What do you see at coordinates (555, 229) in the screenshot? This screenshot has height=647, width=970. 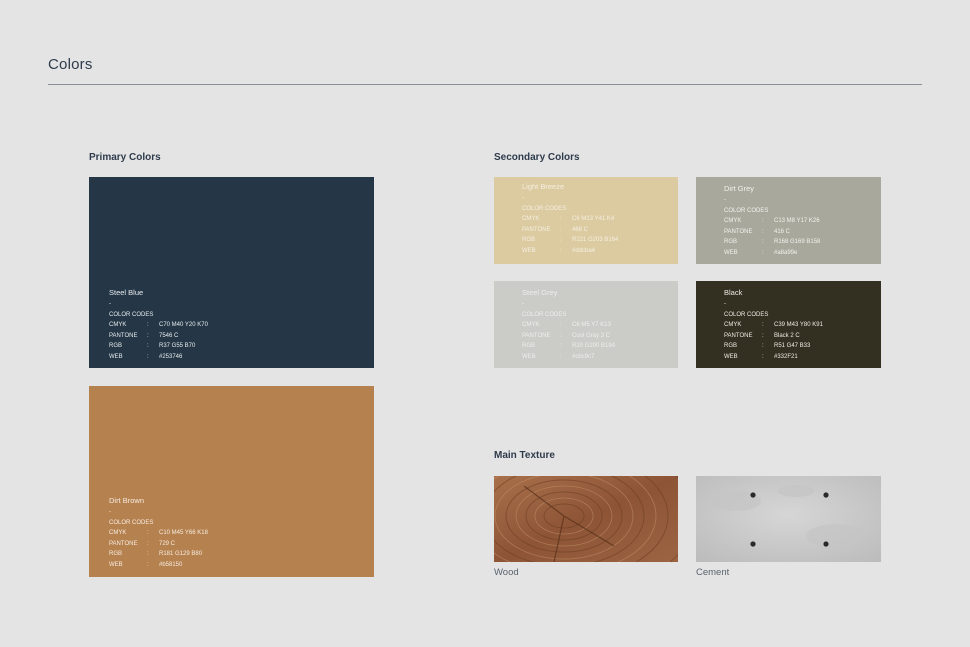 I see `code-row-pantone: PANTONE:468 C` at bounding box center [555, 229].